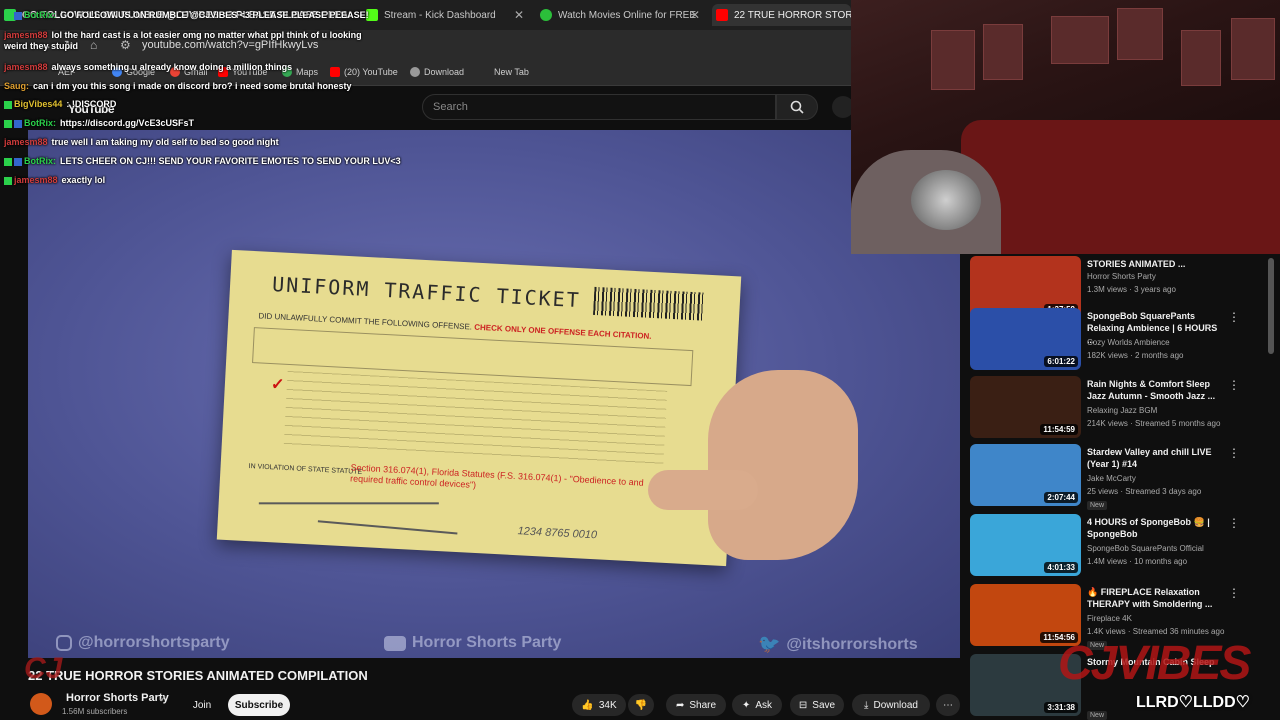 This screenshot has height=720, width=1280. I want to click on video-thumbnail: 4:01:33, so click(1025, 545).